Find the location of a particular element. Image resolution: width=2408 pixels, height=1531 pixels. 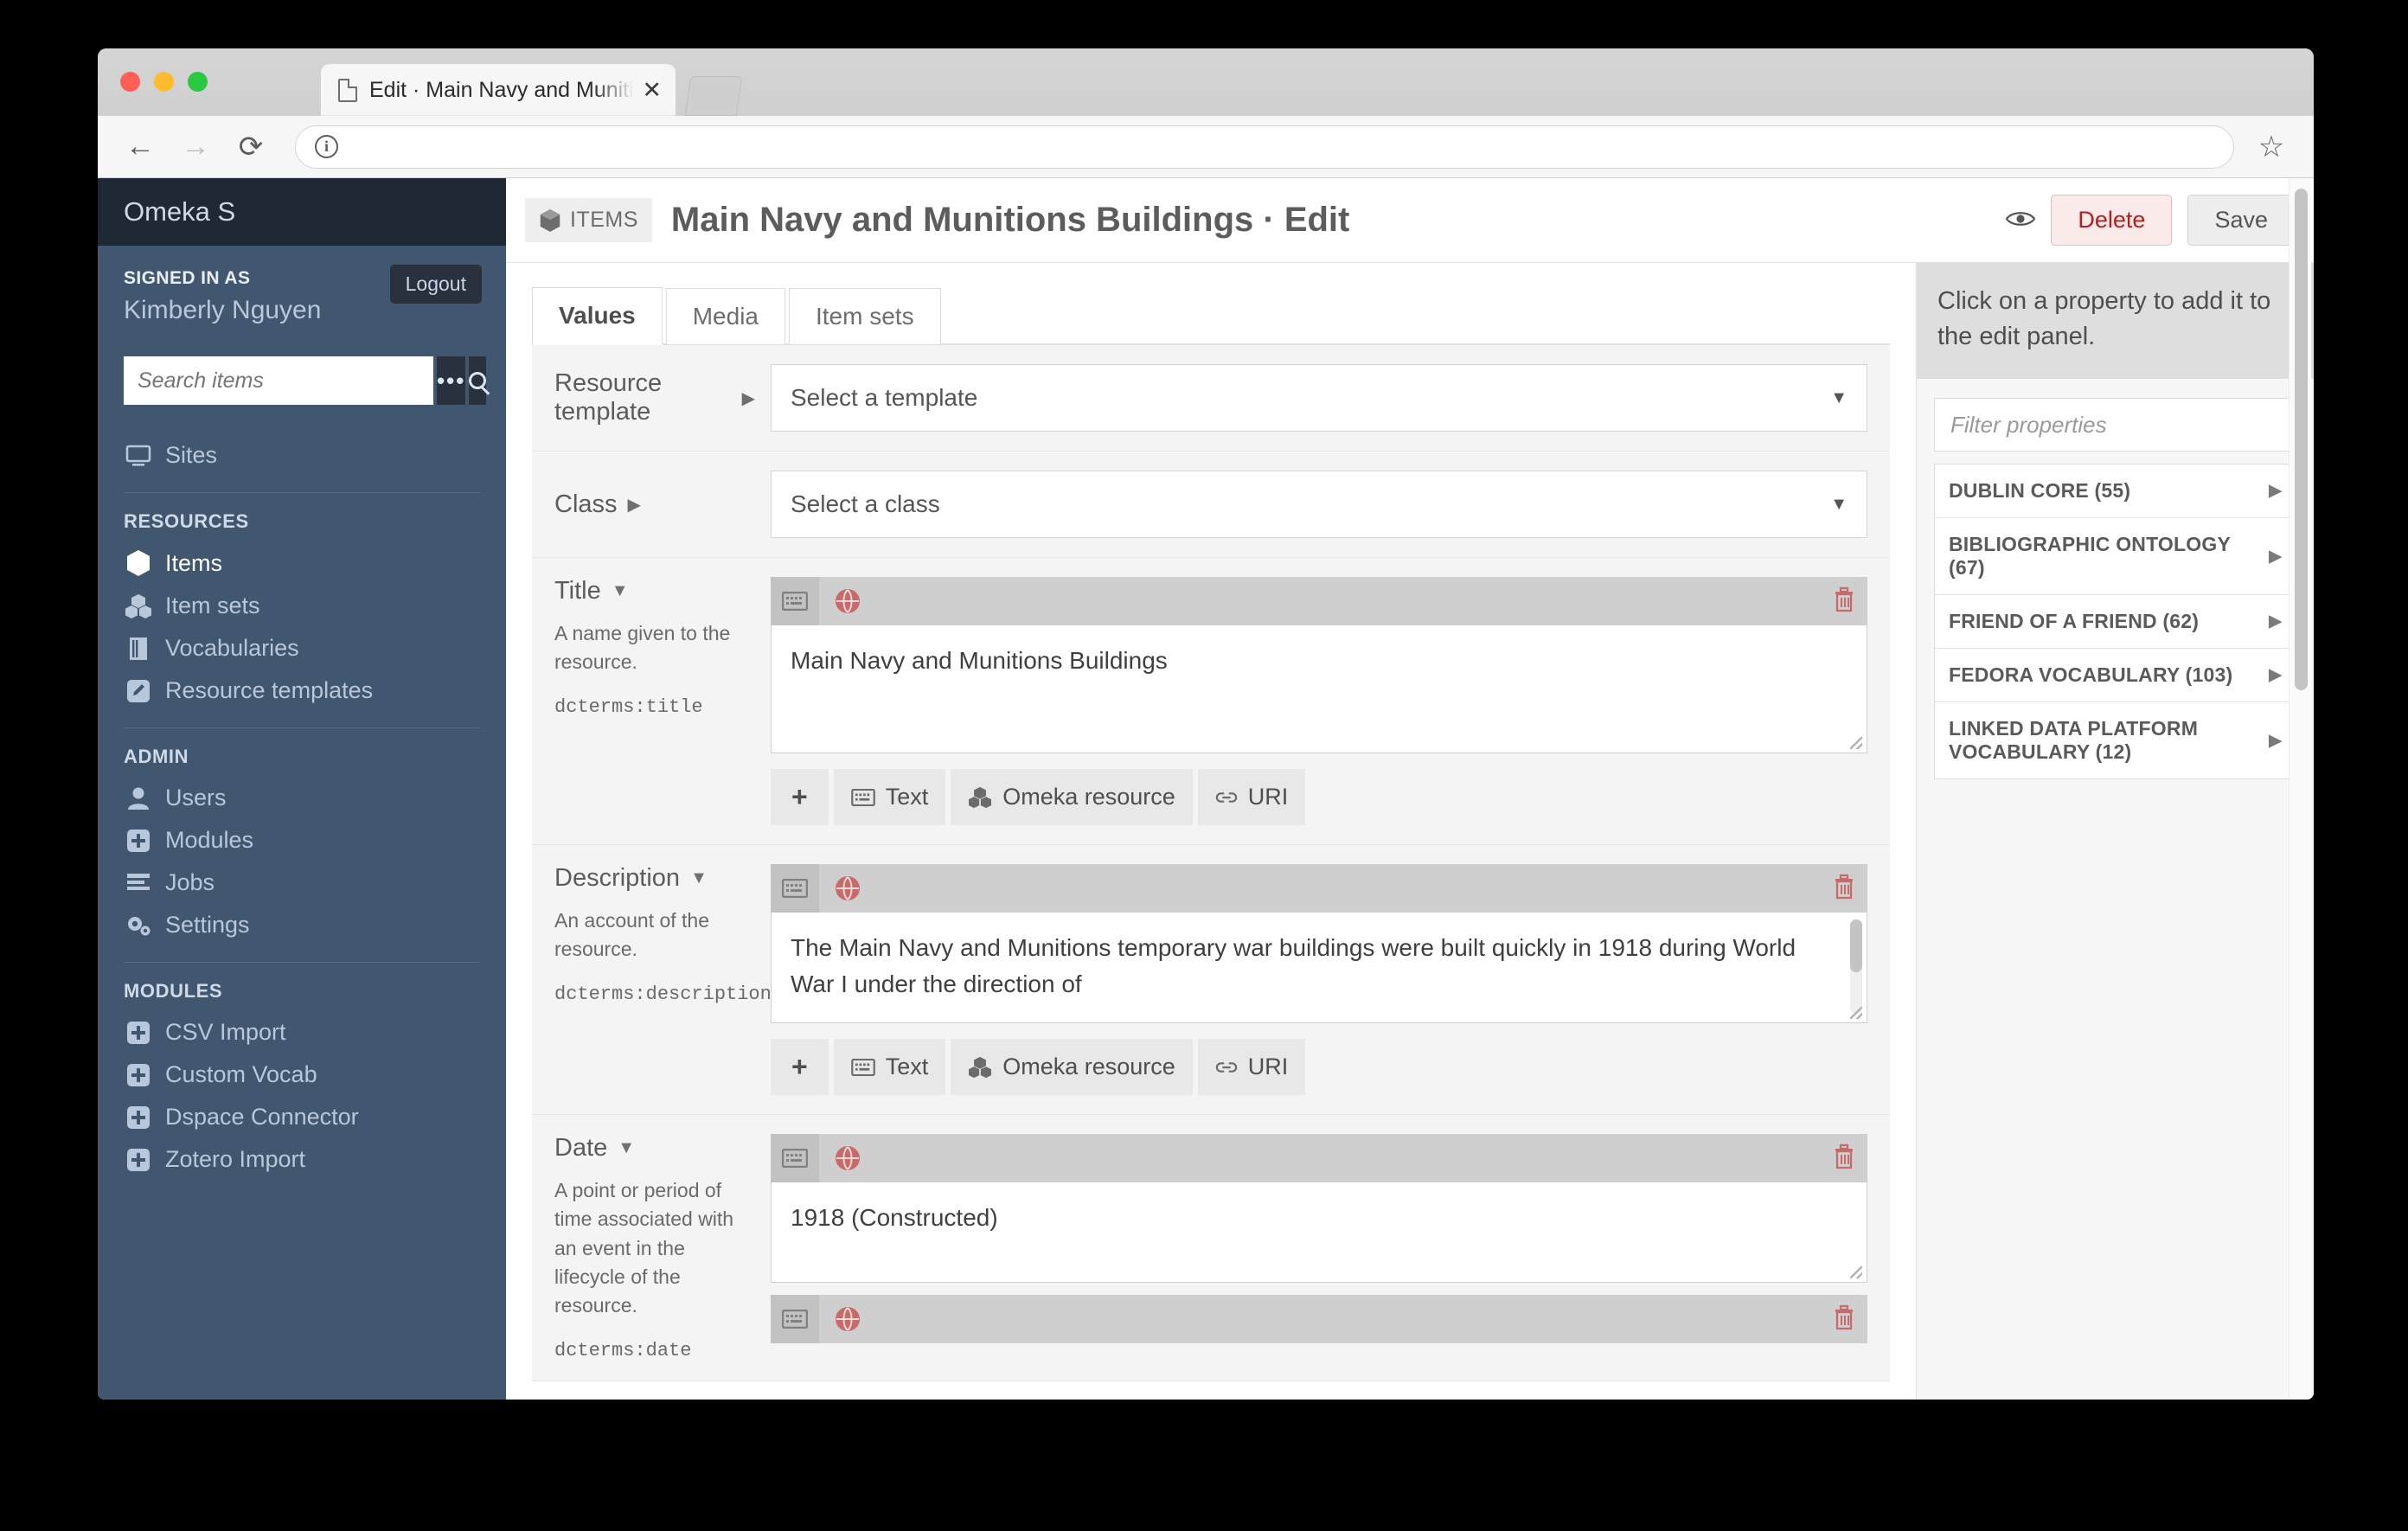

breadcrumb: ITEMS is located at coordinates (588, 220).